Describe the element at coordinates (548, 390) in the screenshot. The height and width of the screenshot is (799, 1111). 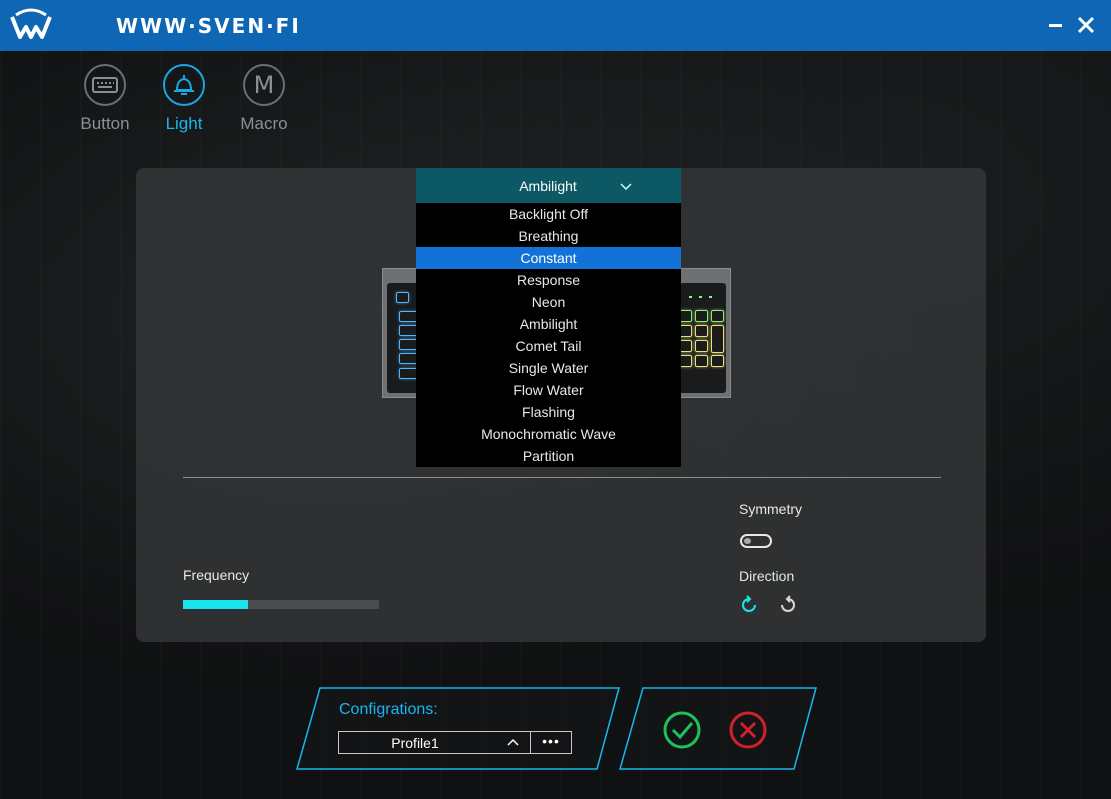
I see `light-mode-option: Flow Water` at that location.